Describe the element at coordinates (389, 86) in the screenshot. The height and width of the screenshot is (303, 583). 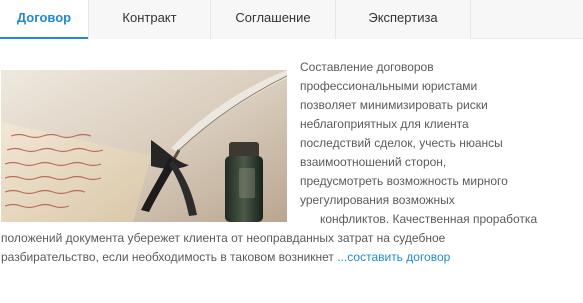
I see `article-line: профессиональными юристами` at that location.